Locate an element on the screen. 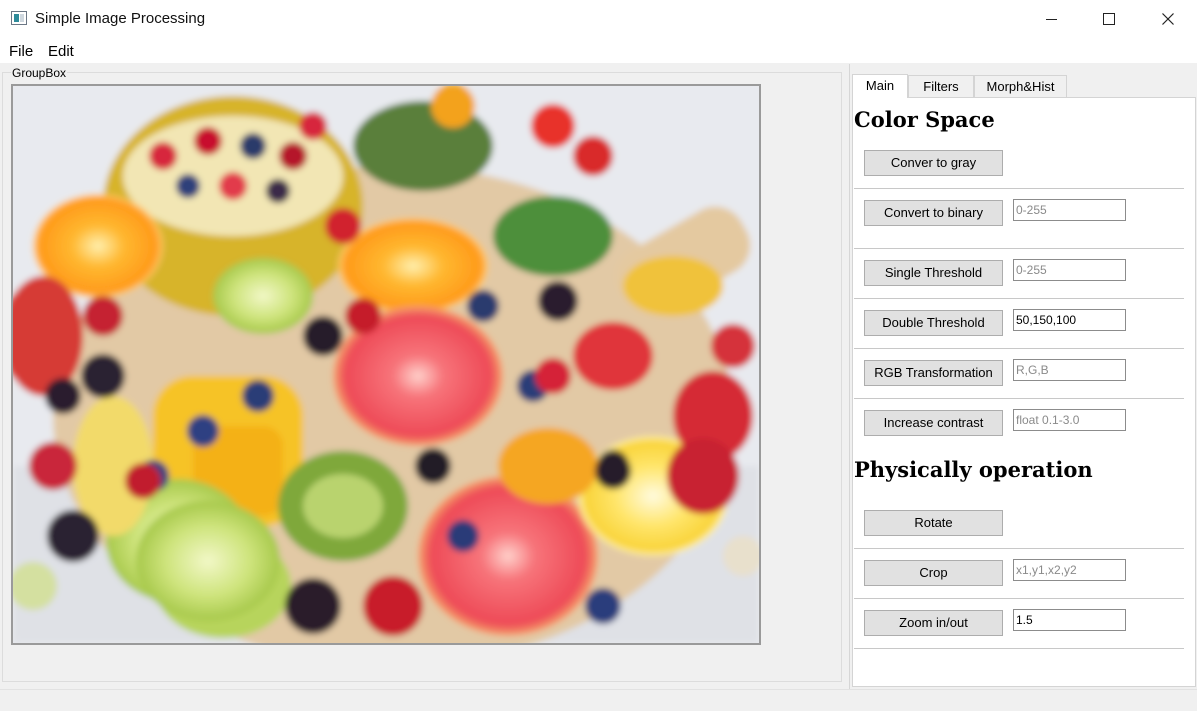  maximize-icon is located at coordinates (1109, 19).